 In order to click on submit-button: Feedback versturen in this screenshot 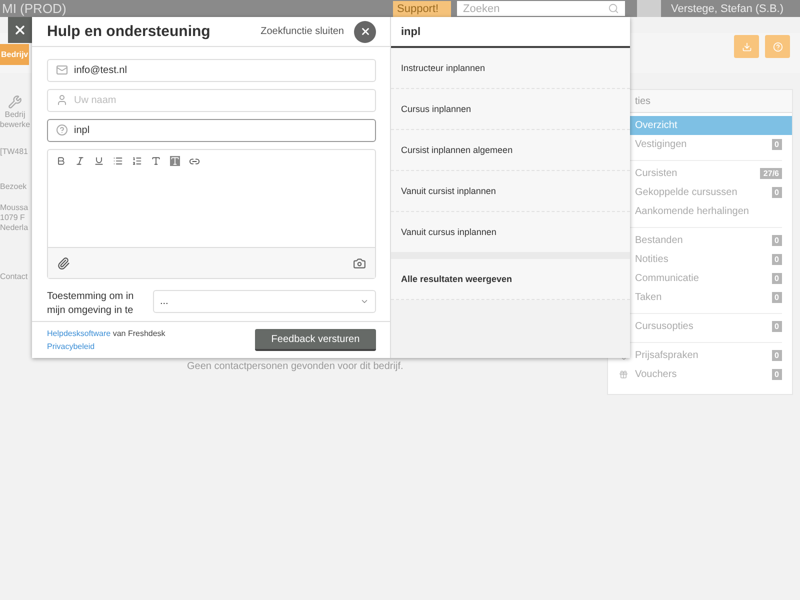, I will do `click(315, 340)`.